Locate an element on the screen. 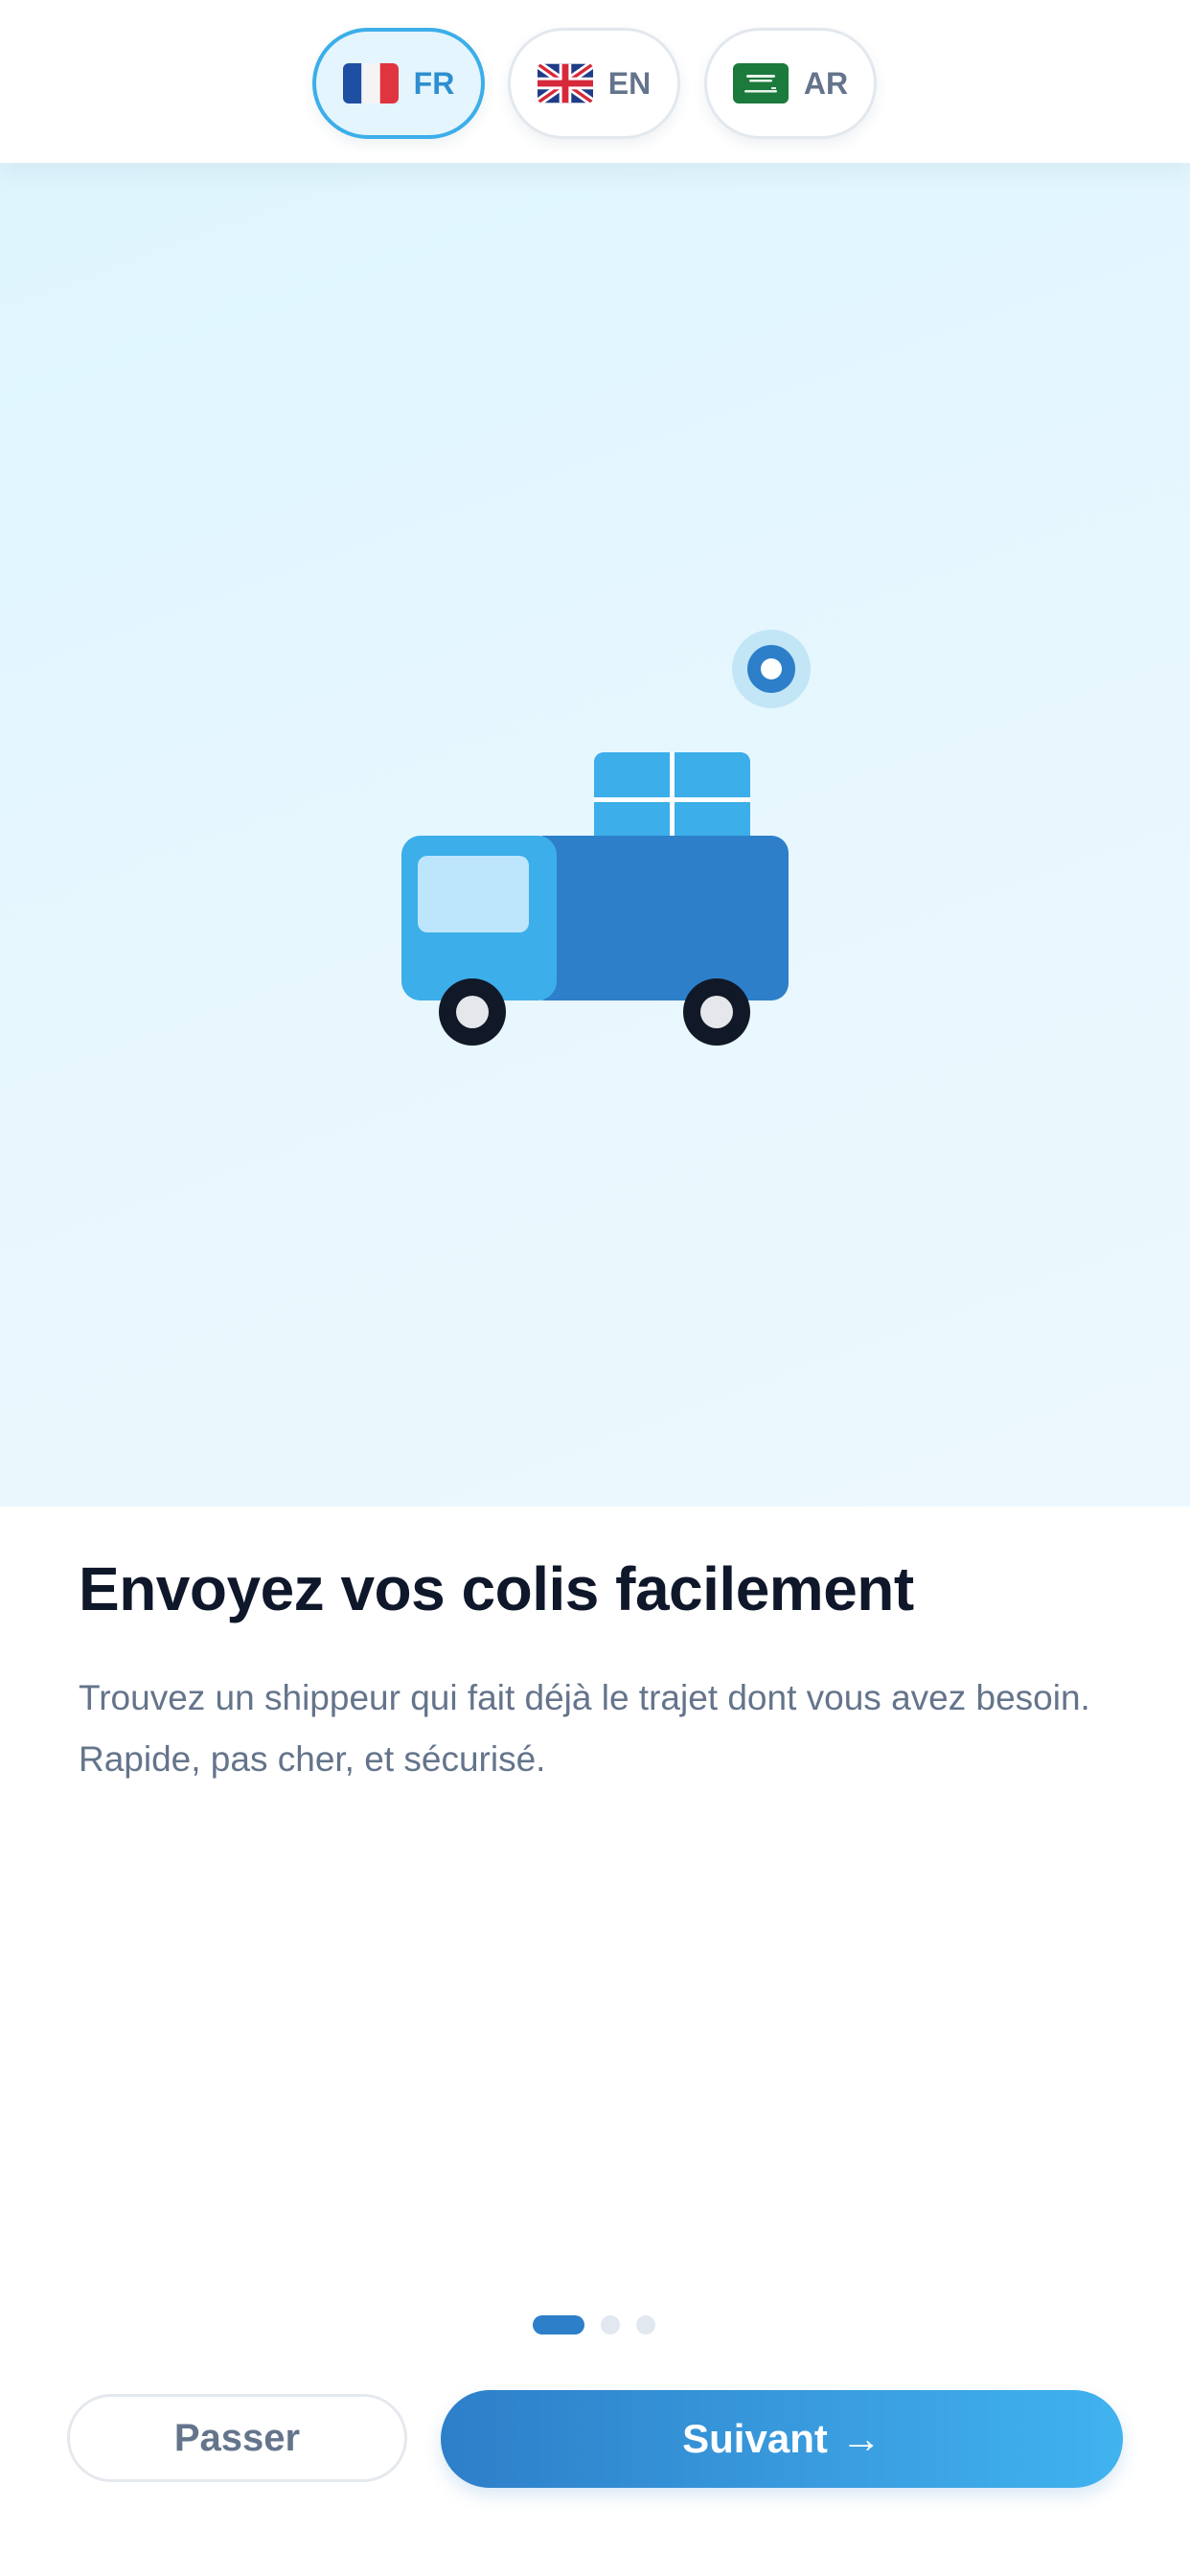 The width and height of the screenshot is (1190, 2576). next-button: Suivant → is located at coordinates (782, 2439).